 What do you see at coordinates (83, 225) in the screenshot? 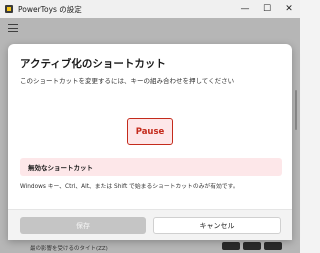
I see `save-button: 保存` at bounding box center [83, 225].